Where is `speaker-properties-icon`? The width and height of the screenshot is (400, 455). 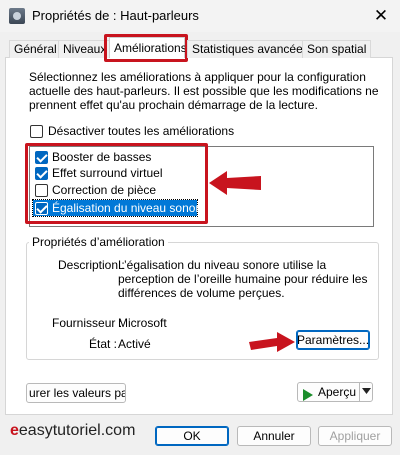
speaker-properties-icon is located at coordinates (17, 16).